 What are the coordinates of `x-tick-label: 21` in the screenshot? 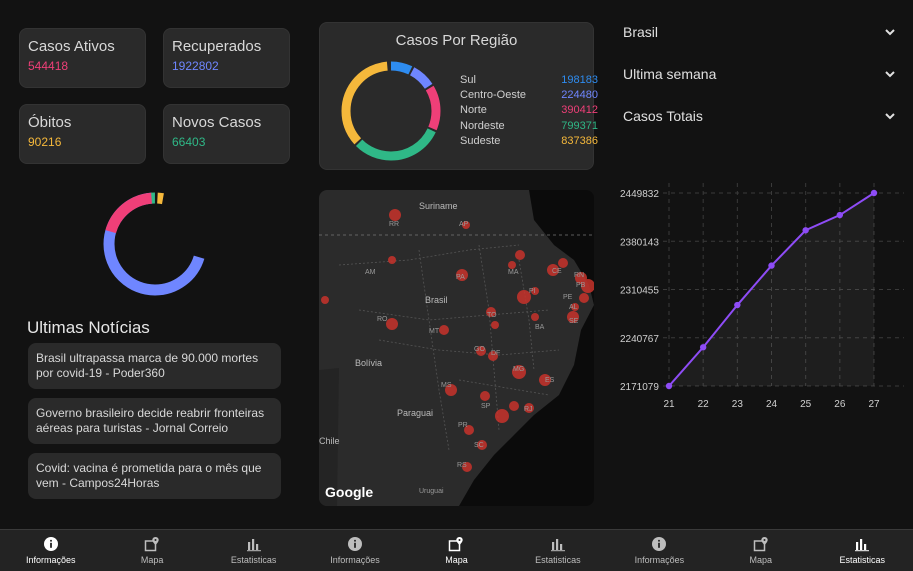 It's located at (669, 404).